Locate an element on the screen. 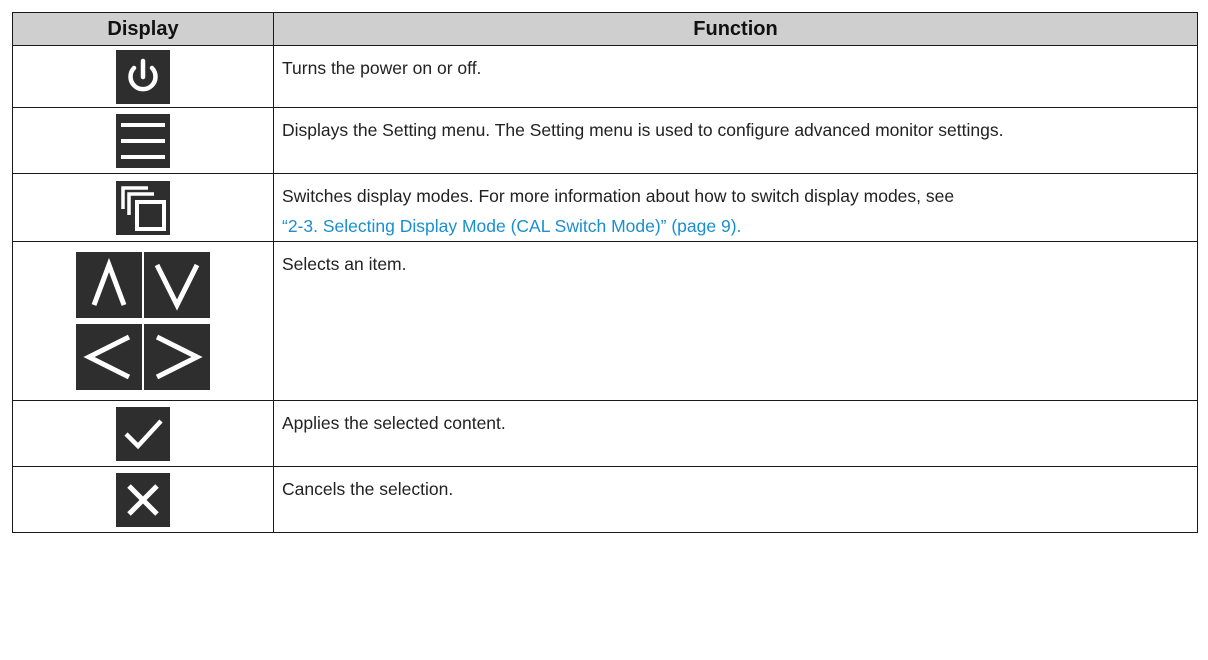 Image resolution: width=1208 pixels, height=660 pixels. function-cell: Cancels the selection. is located at coordinates (735, 499).